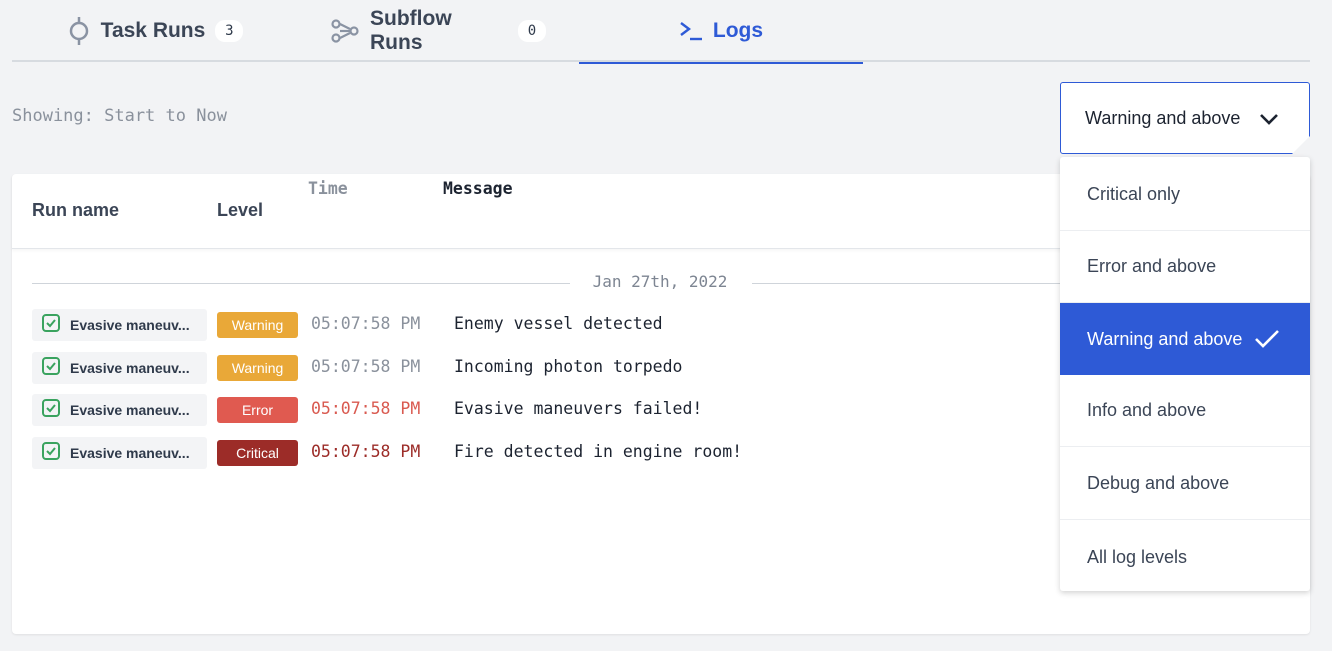  Describe the element at coordinates (1165, 338) in the screenshot. I see `option-label: Warning and above` at that location.